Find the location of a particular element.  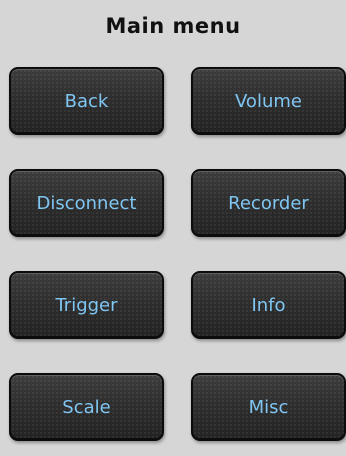

volume-button: Volume is located at coordinates (268, 101).